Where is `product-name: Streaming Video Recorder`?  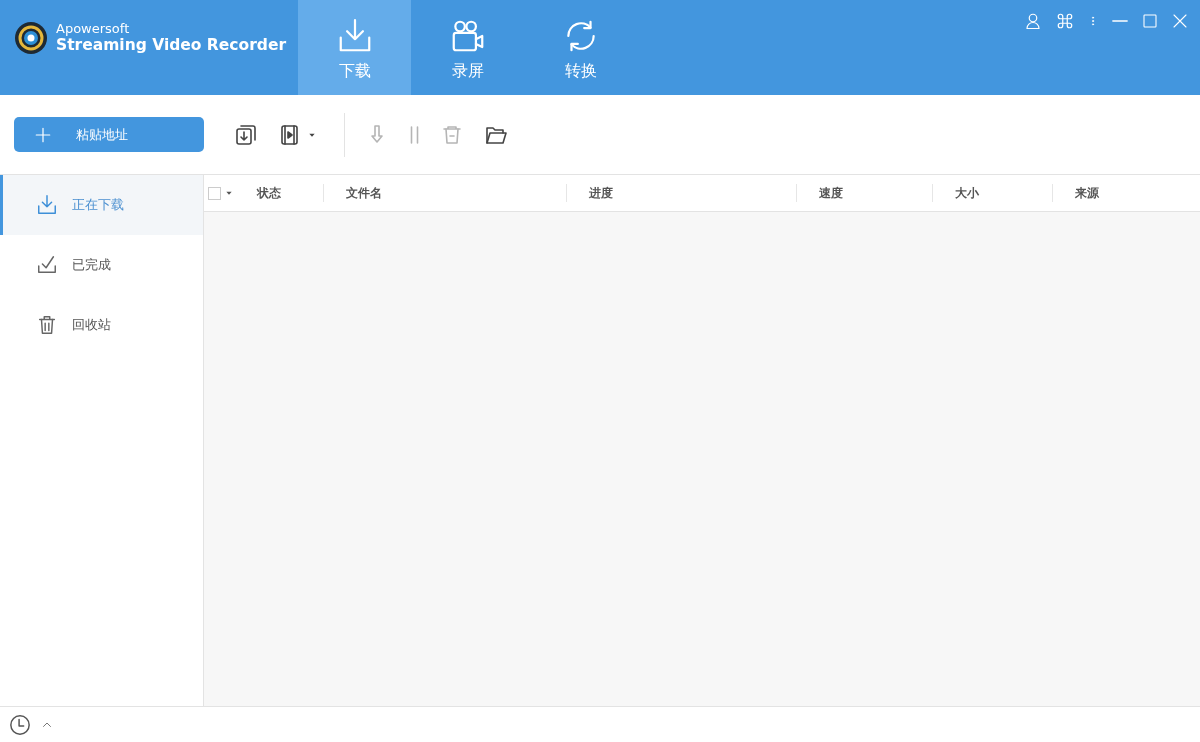 product-name: Streaming Video Recorder is located at coordinates (171, 45).